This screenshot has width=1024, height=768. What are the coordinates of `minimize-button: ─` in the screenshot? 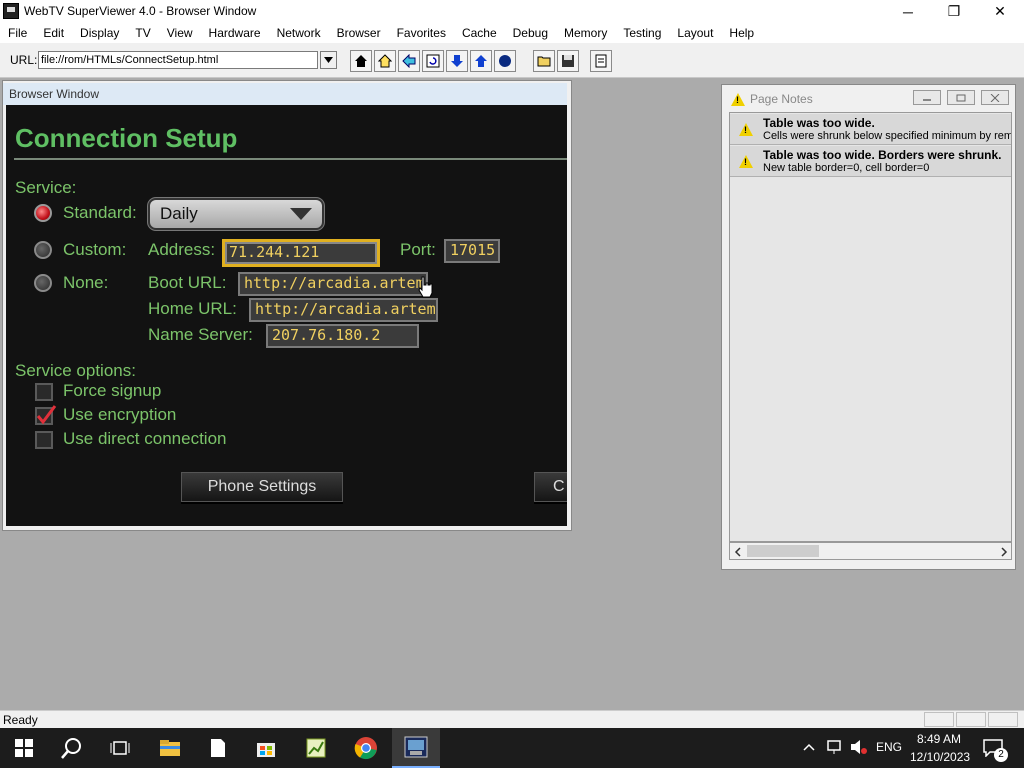 It's located at (908, 11).